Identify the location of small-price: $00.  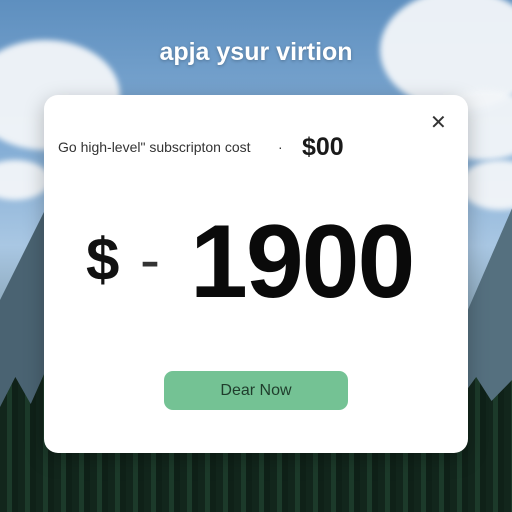
(323, 147).